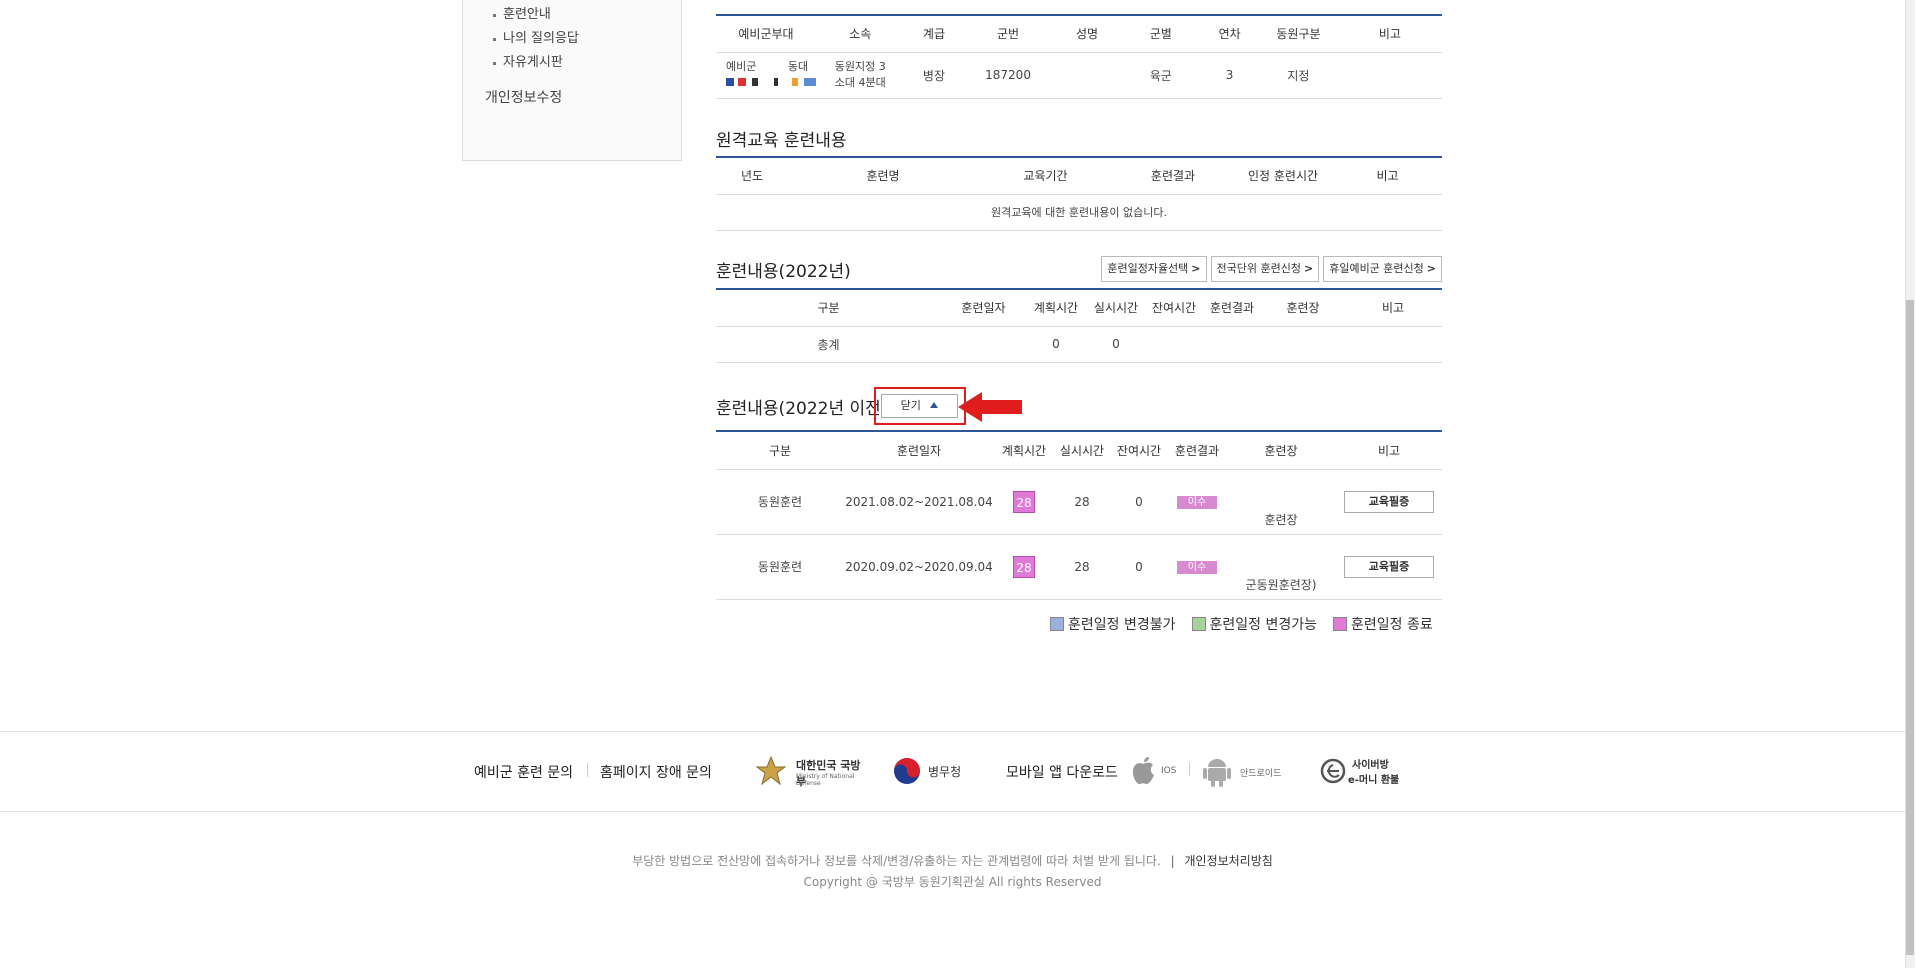  Describe the element at coordinates (1155, 771) in the screenshot. I see `ios-download: IOS` at that location.